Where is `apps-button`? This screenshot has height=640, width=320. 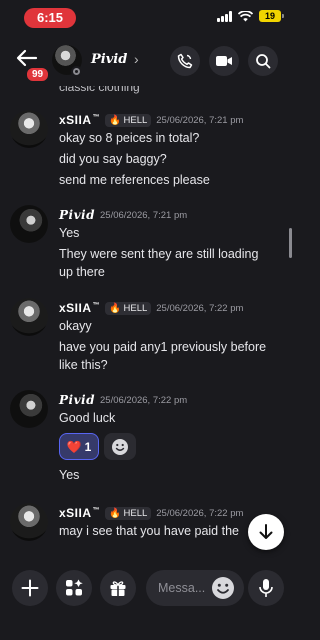 apps-button is located at coordinates (74, 588).